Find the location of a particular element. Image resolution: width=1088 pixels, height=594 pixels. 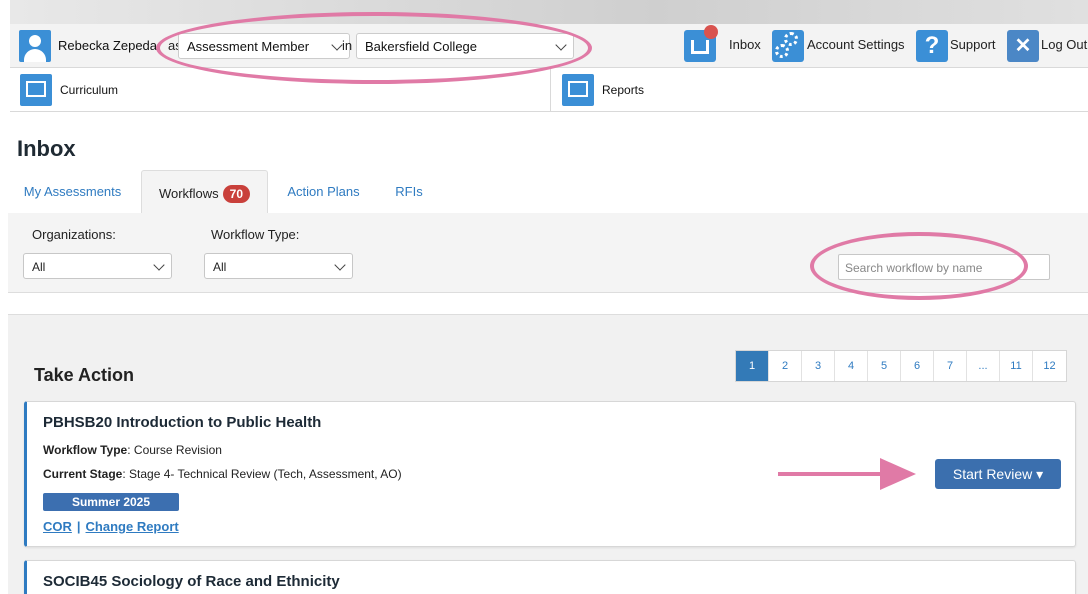

module-nav: Curriculum Reports is located at coordinates (549, 90).